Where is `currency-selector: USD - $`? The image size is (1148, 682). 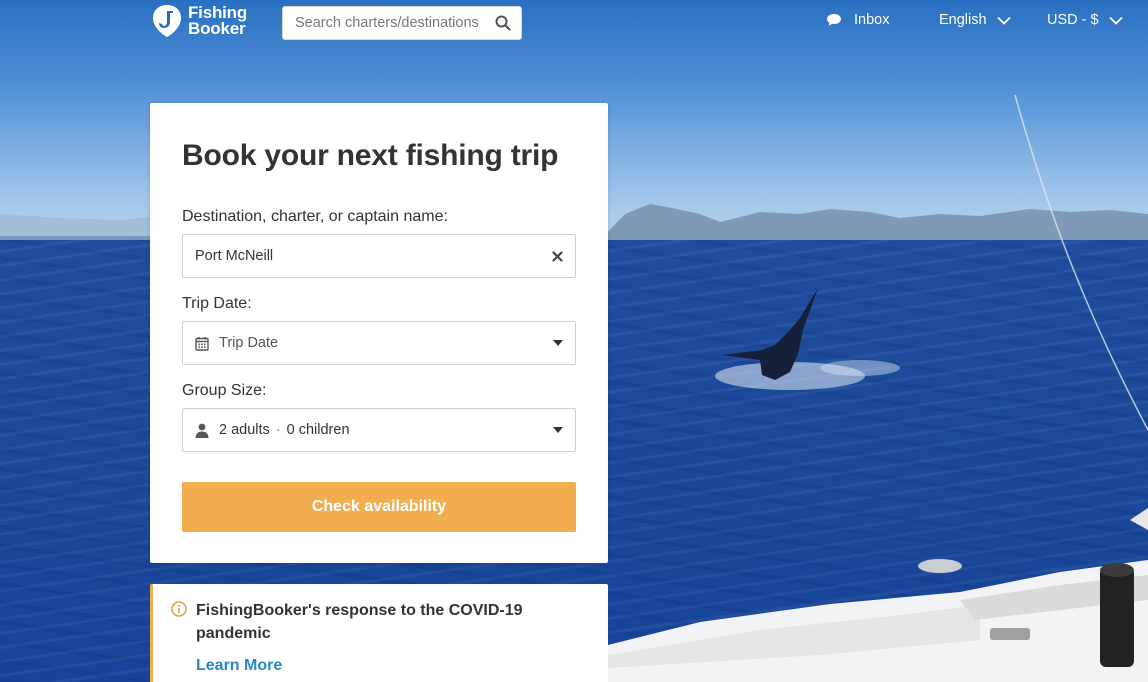
currency-selector: USD - $ is located at coordinates (1085, 20).